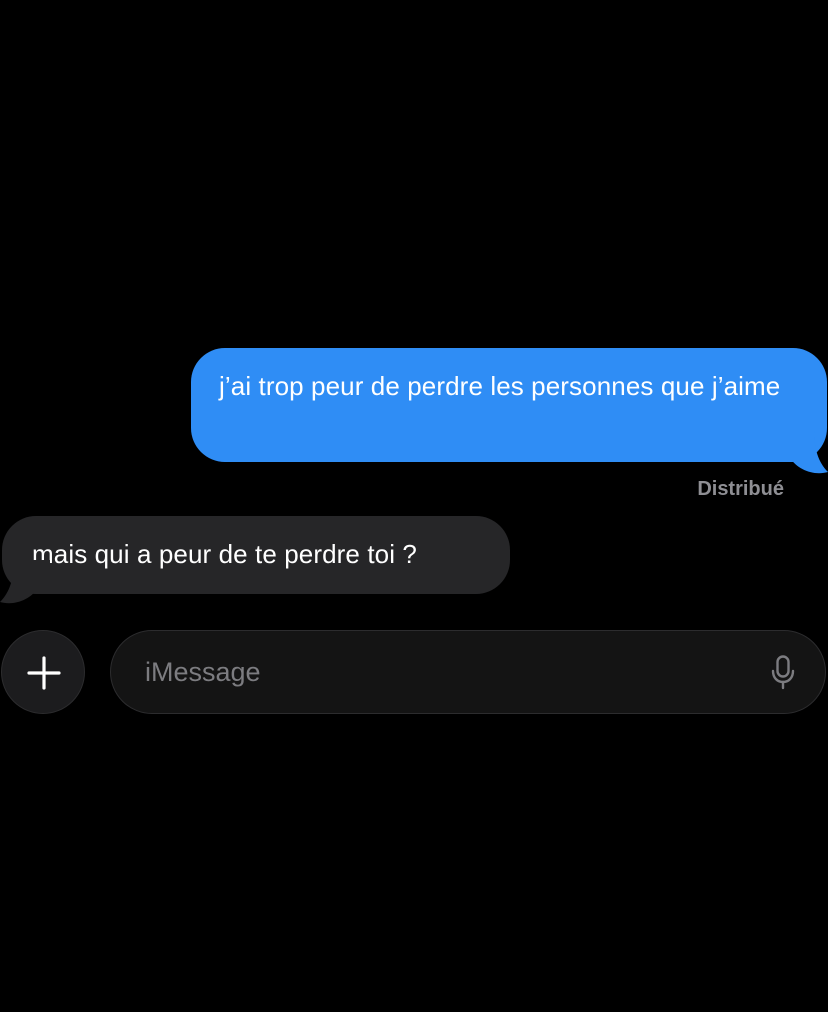 The width and height of the screenshot is (828, 1012). Describe the element at coordinates (803, 452) in the screenshot. I see `sent-bubble-tail` at that location.